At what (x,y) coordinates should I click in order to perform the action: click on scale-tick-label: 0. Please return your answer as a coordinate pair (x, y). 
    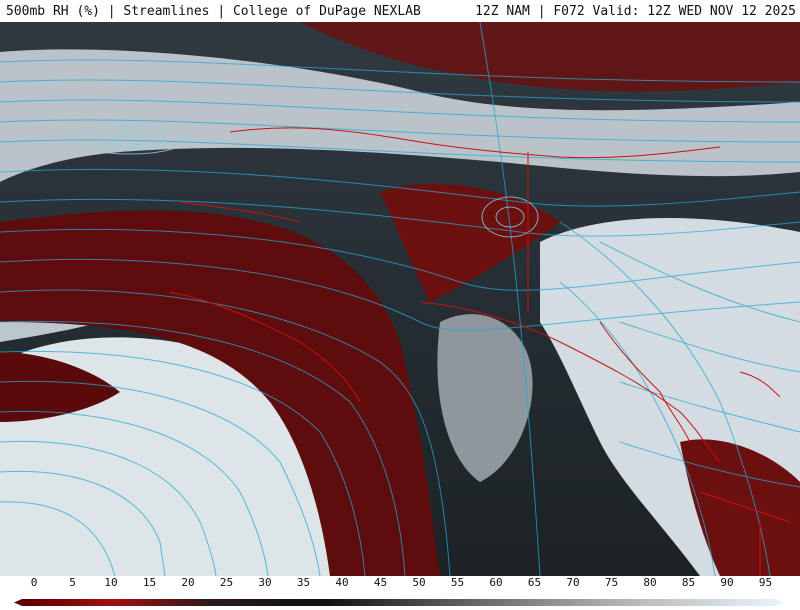
    Looking at the image, I should click on (34, 582).